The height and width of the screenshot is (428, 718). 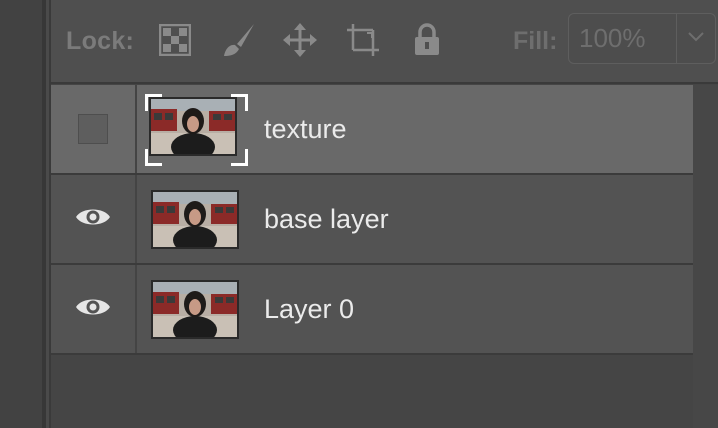 I want to click on fill-dropdown-button, so click(x=696, y=38).